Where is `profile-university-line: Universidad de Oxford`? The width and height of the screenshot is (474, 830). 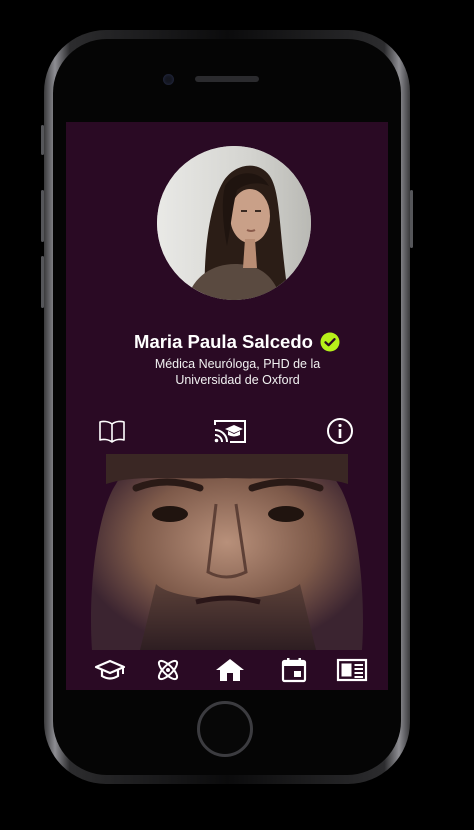 profile-university-line: Universidad de Oxford is located at coordinates (237, 380).